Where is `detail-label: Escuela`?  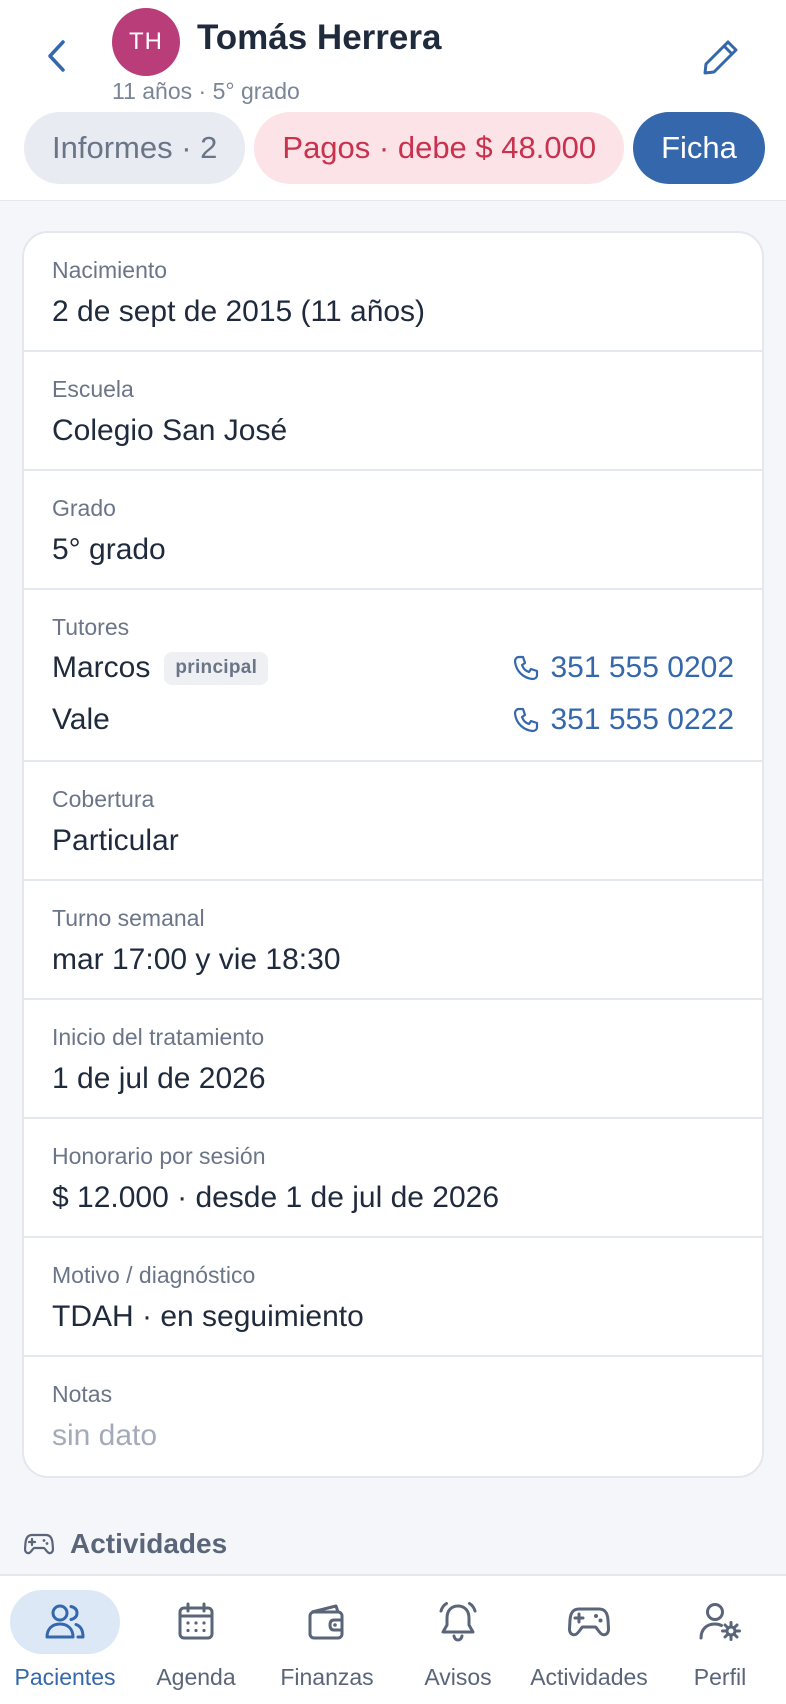
detail-label: Escuela is located at coordinates (93, 389).